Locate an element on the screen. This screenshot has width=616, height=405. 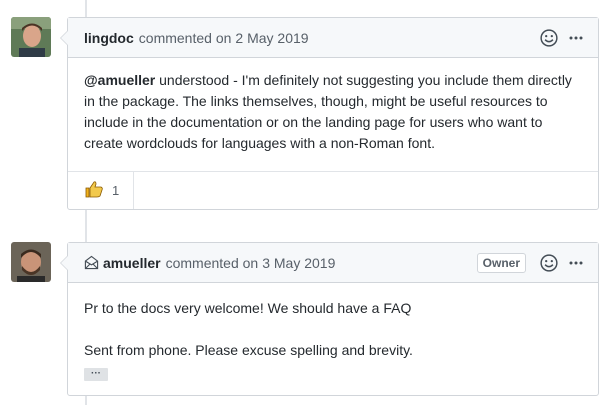
thumbs-up-icon is located at coordinates (94, 190).